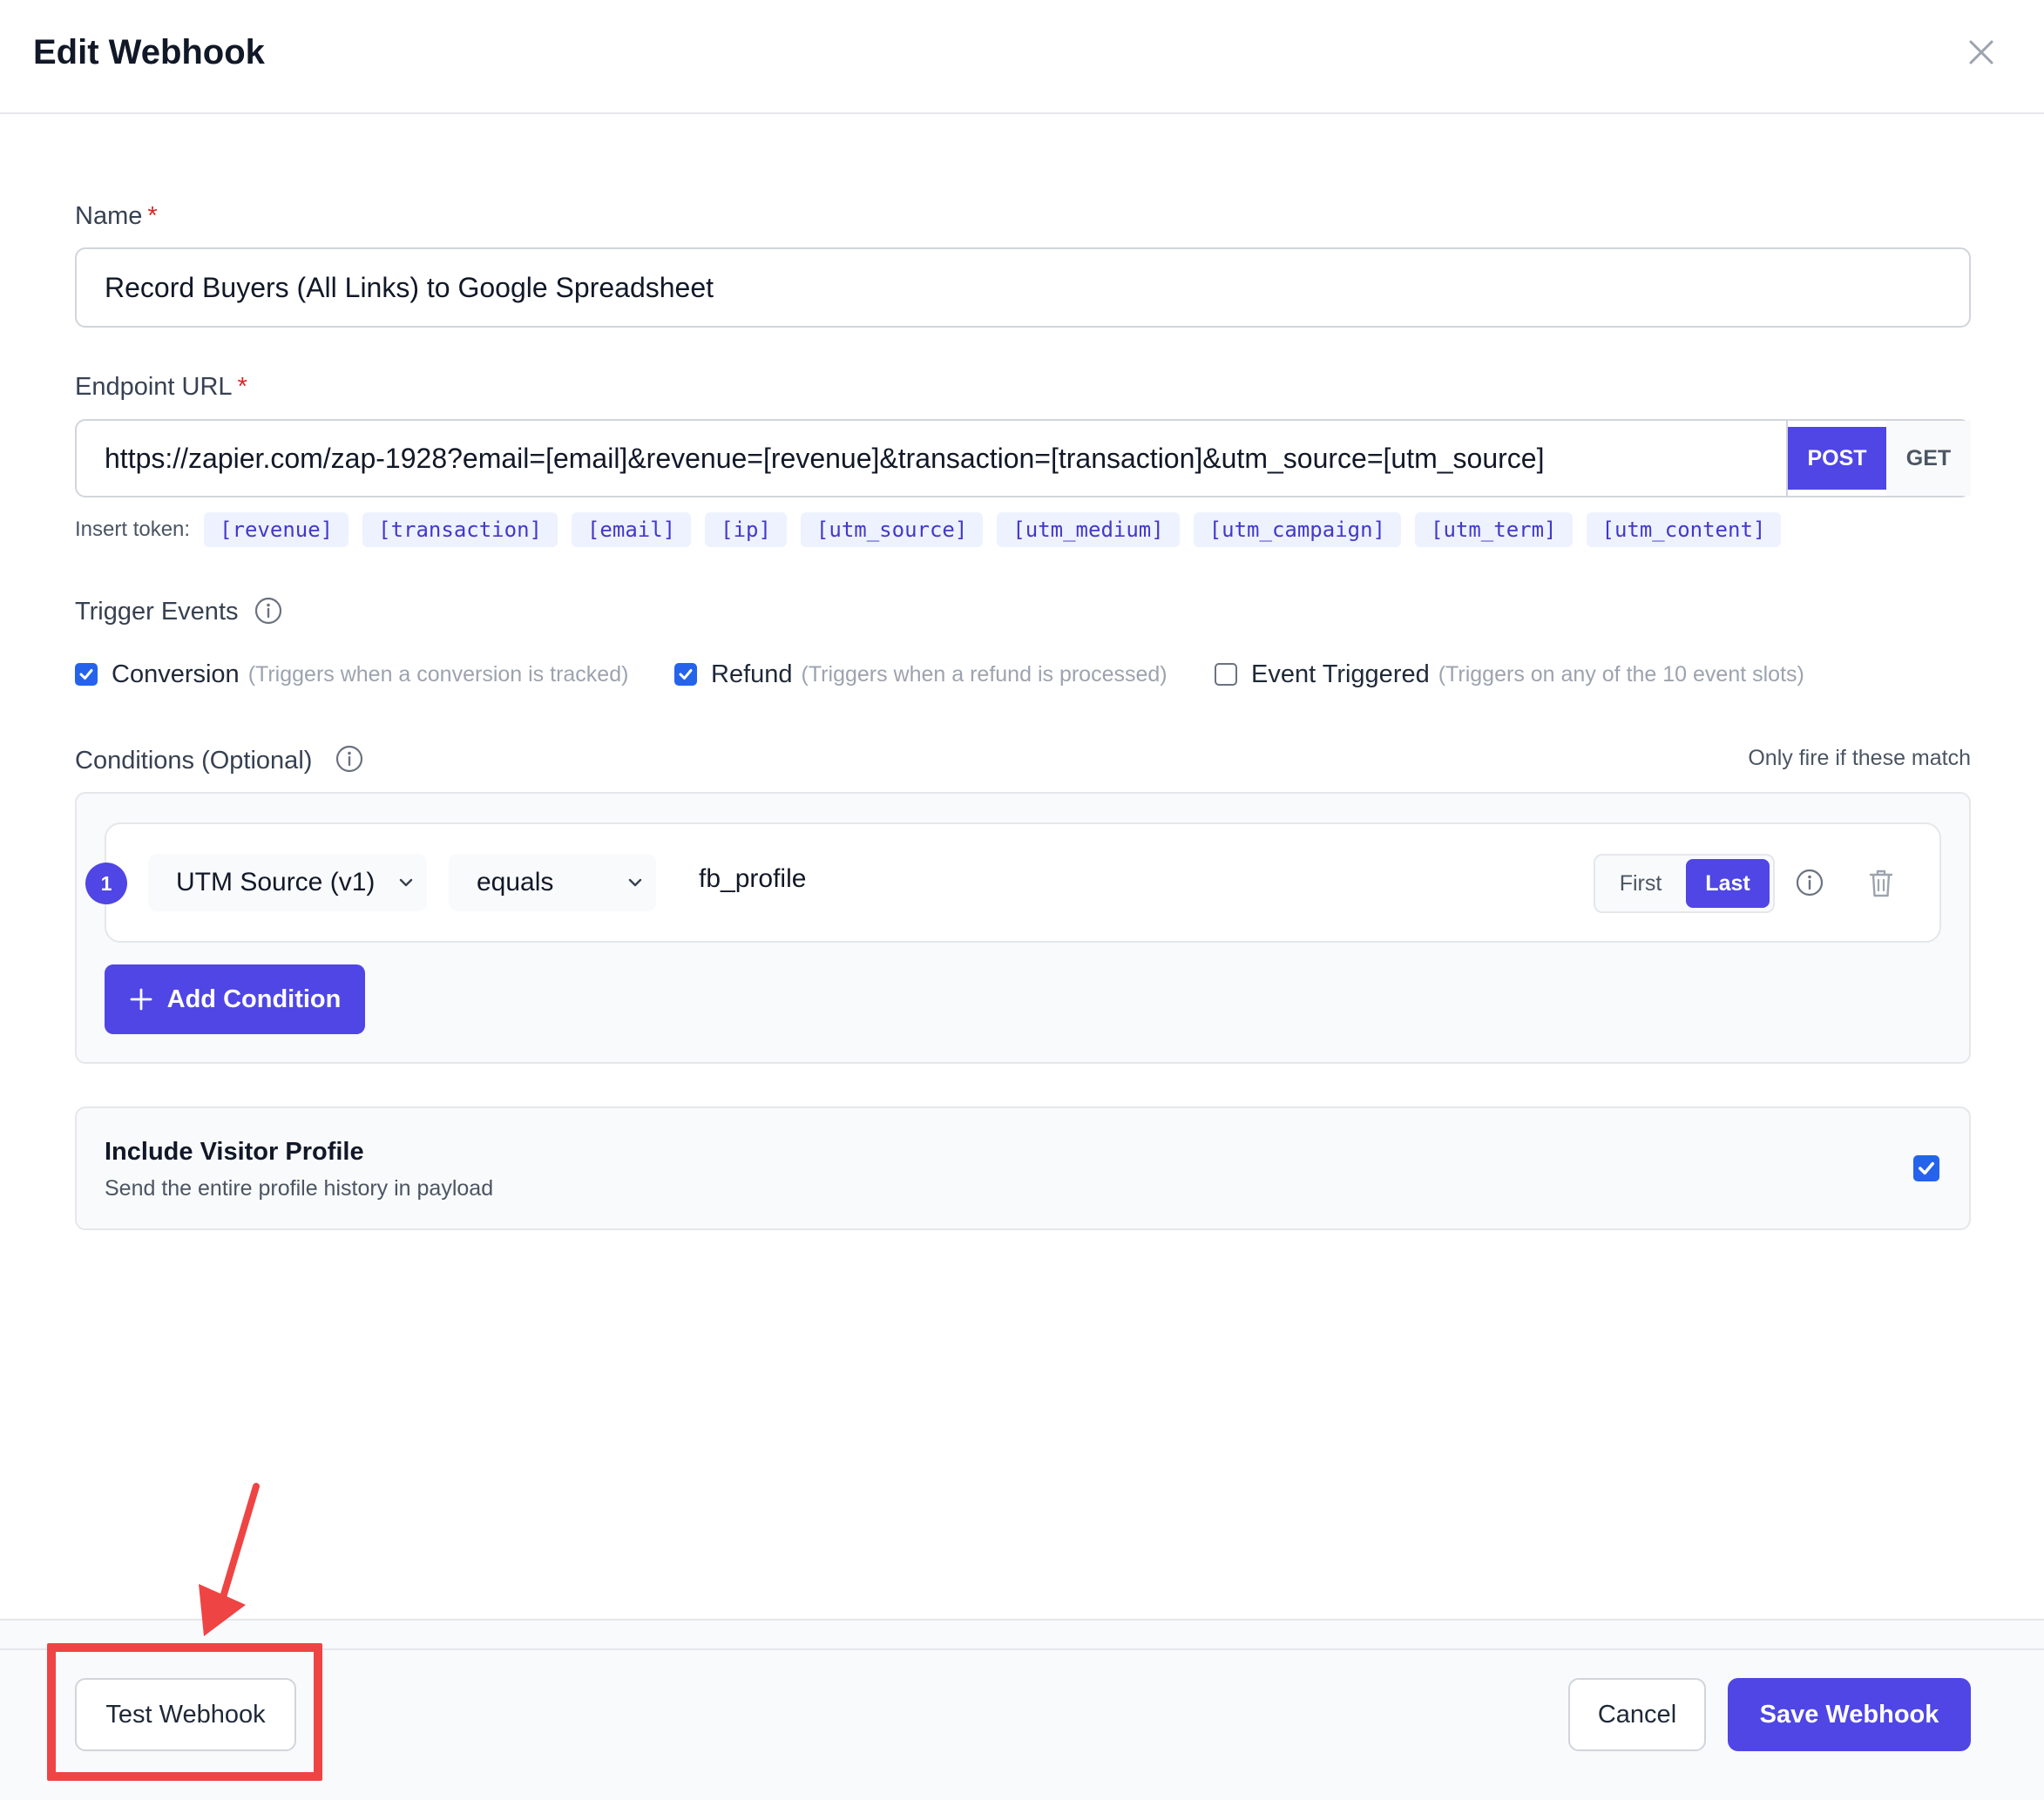 The height and width of the screenshot is (1800, 2044). What do you see at coordinates (235, 1152) in the screenshot?
I see `visitor-profile-title: Include Visitor Profile` at bounding box center [235, 1152].